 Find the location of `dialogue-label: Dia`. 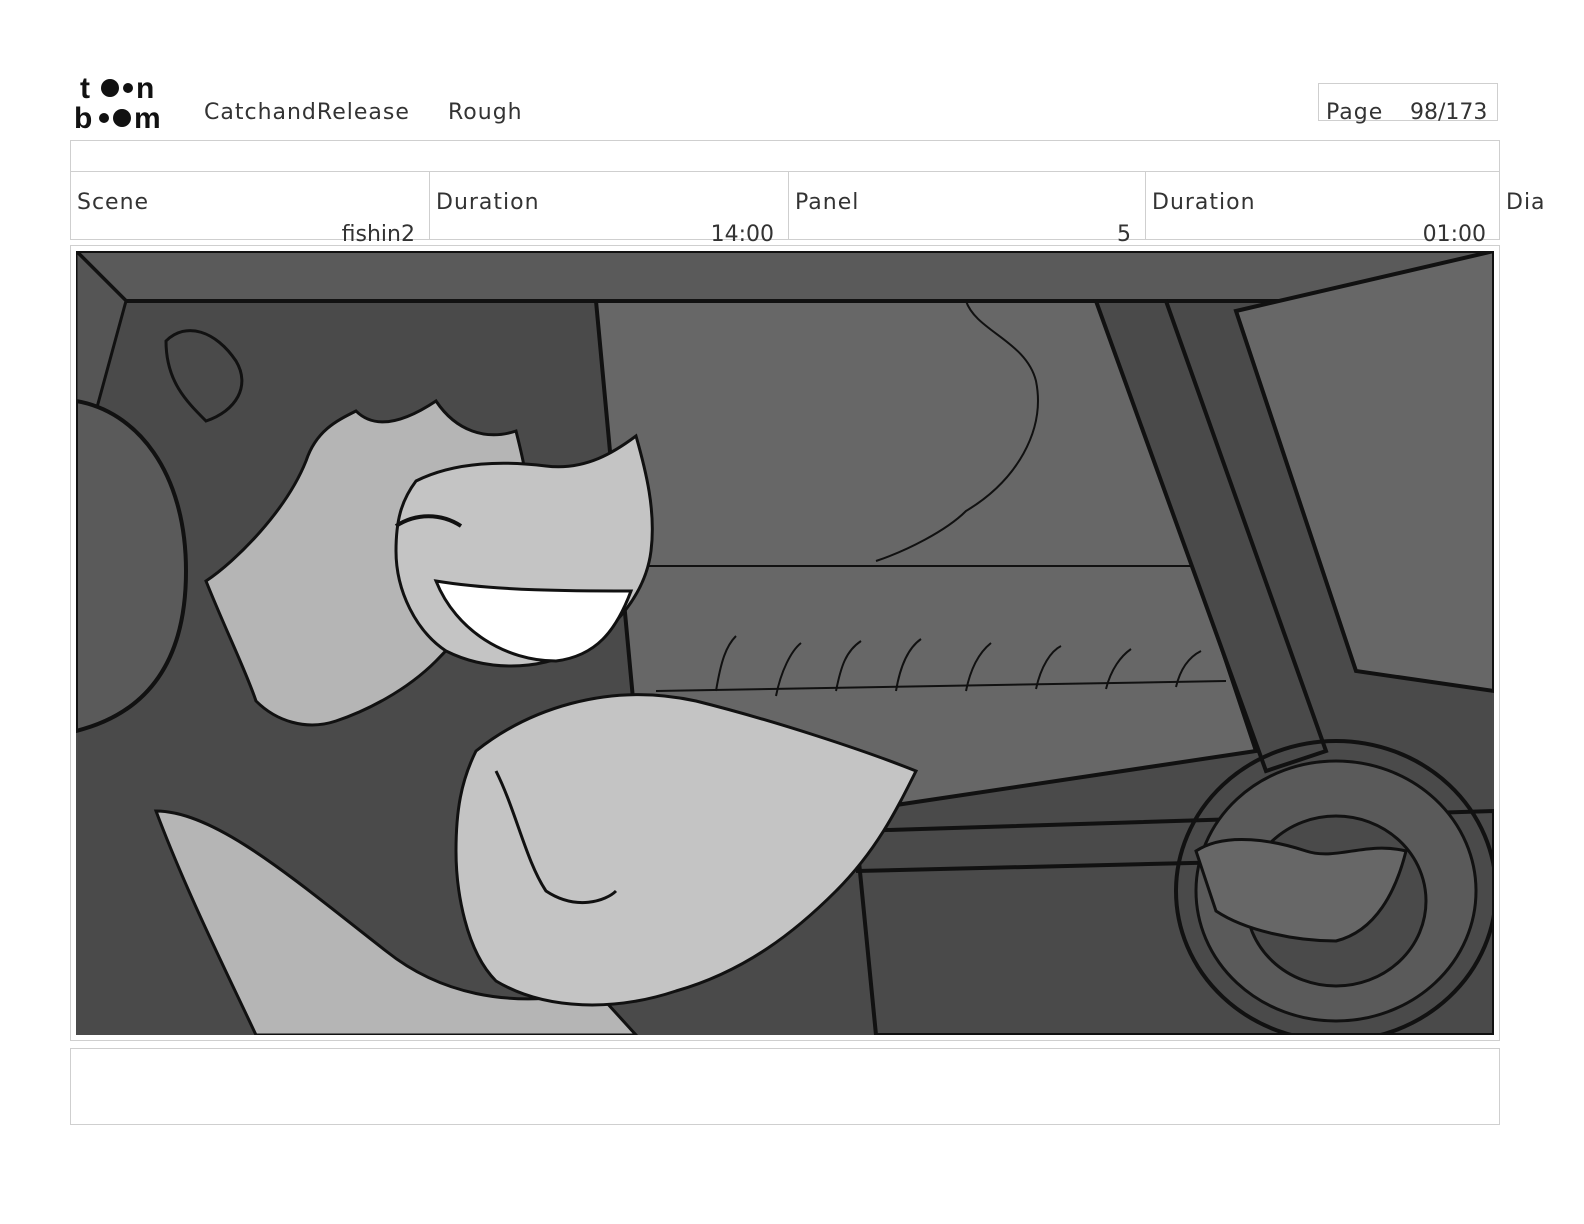

dialogue-label: Dia is located at coordinates (1526, 202).